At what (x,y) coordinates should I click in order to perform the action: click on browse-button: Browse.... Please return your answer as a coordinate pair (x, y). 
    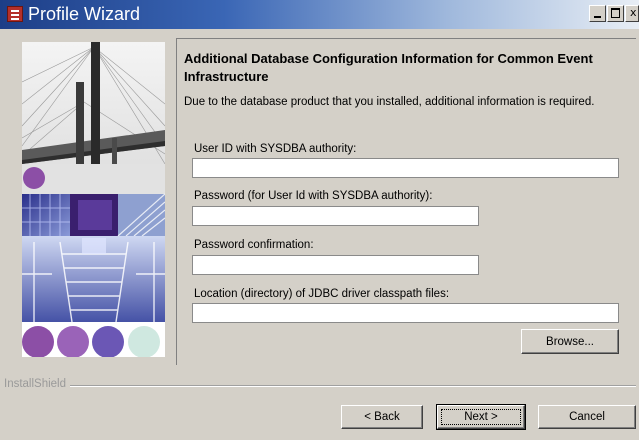
    Looking at the image, I should click on (570, 341).